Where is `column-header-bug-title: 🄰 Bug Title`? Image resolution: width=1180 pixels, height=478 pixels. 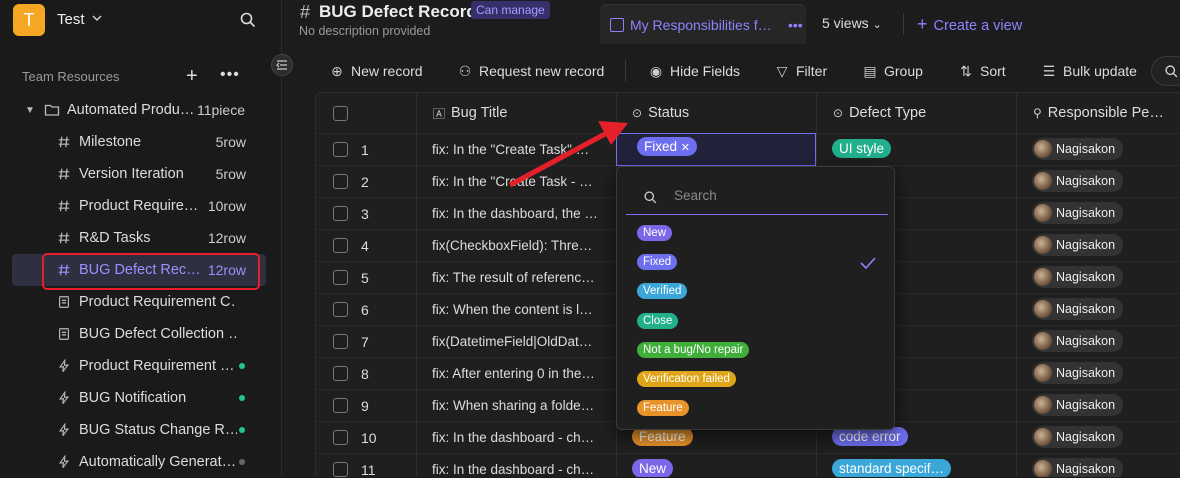
column-header-bug-title: 🄰 Bug Title is located at coordinates (470, 113).